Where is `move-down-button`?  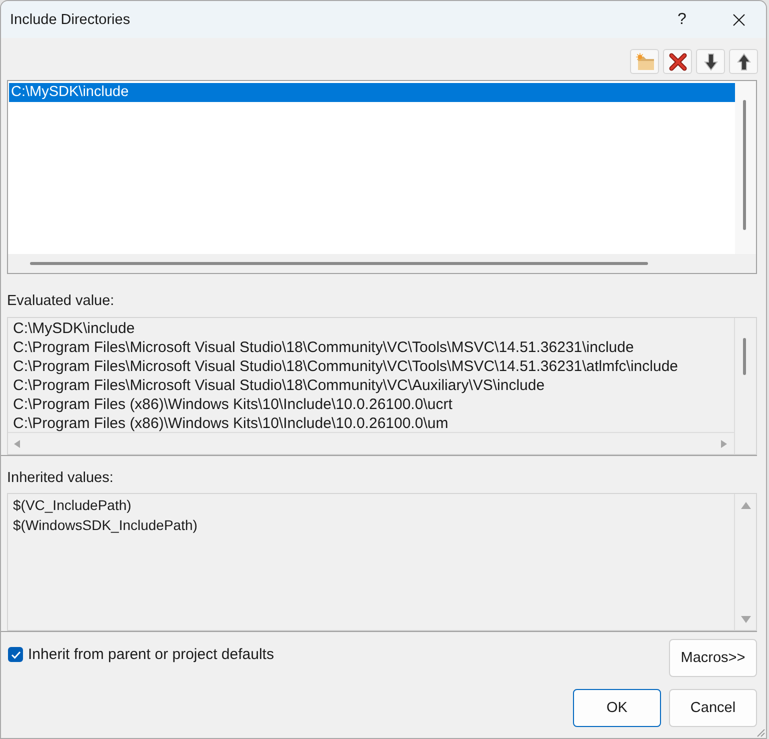
move-down-button is located at coordinates (710, 61).